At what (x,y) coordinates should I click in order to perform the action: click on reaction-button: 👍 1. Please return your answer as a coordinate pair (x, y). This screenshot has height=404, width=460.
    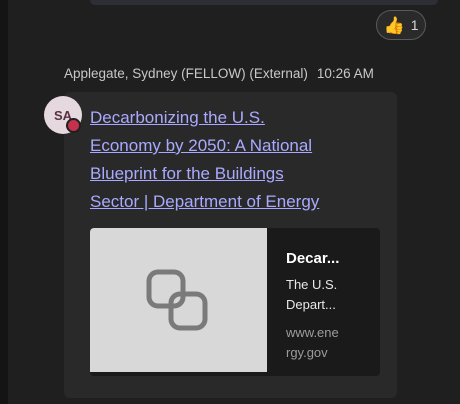
    Looking at the image, I should click on (401, 25).